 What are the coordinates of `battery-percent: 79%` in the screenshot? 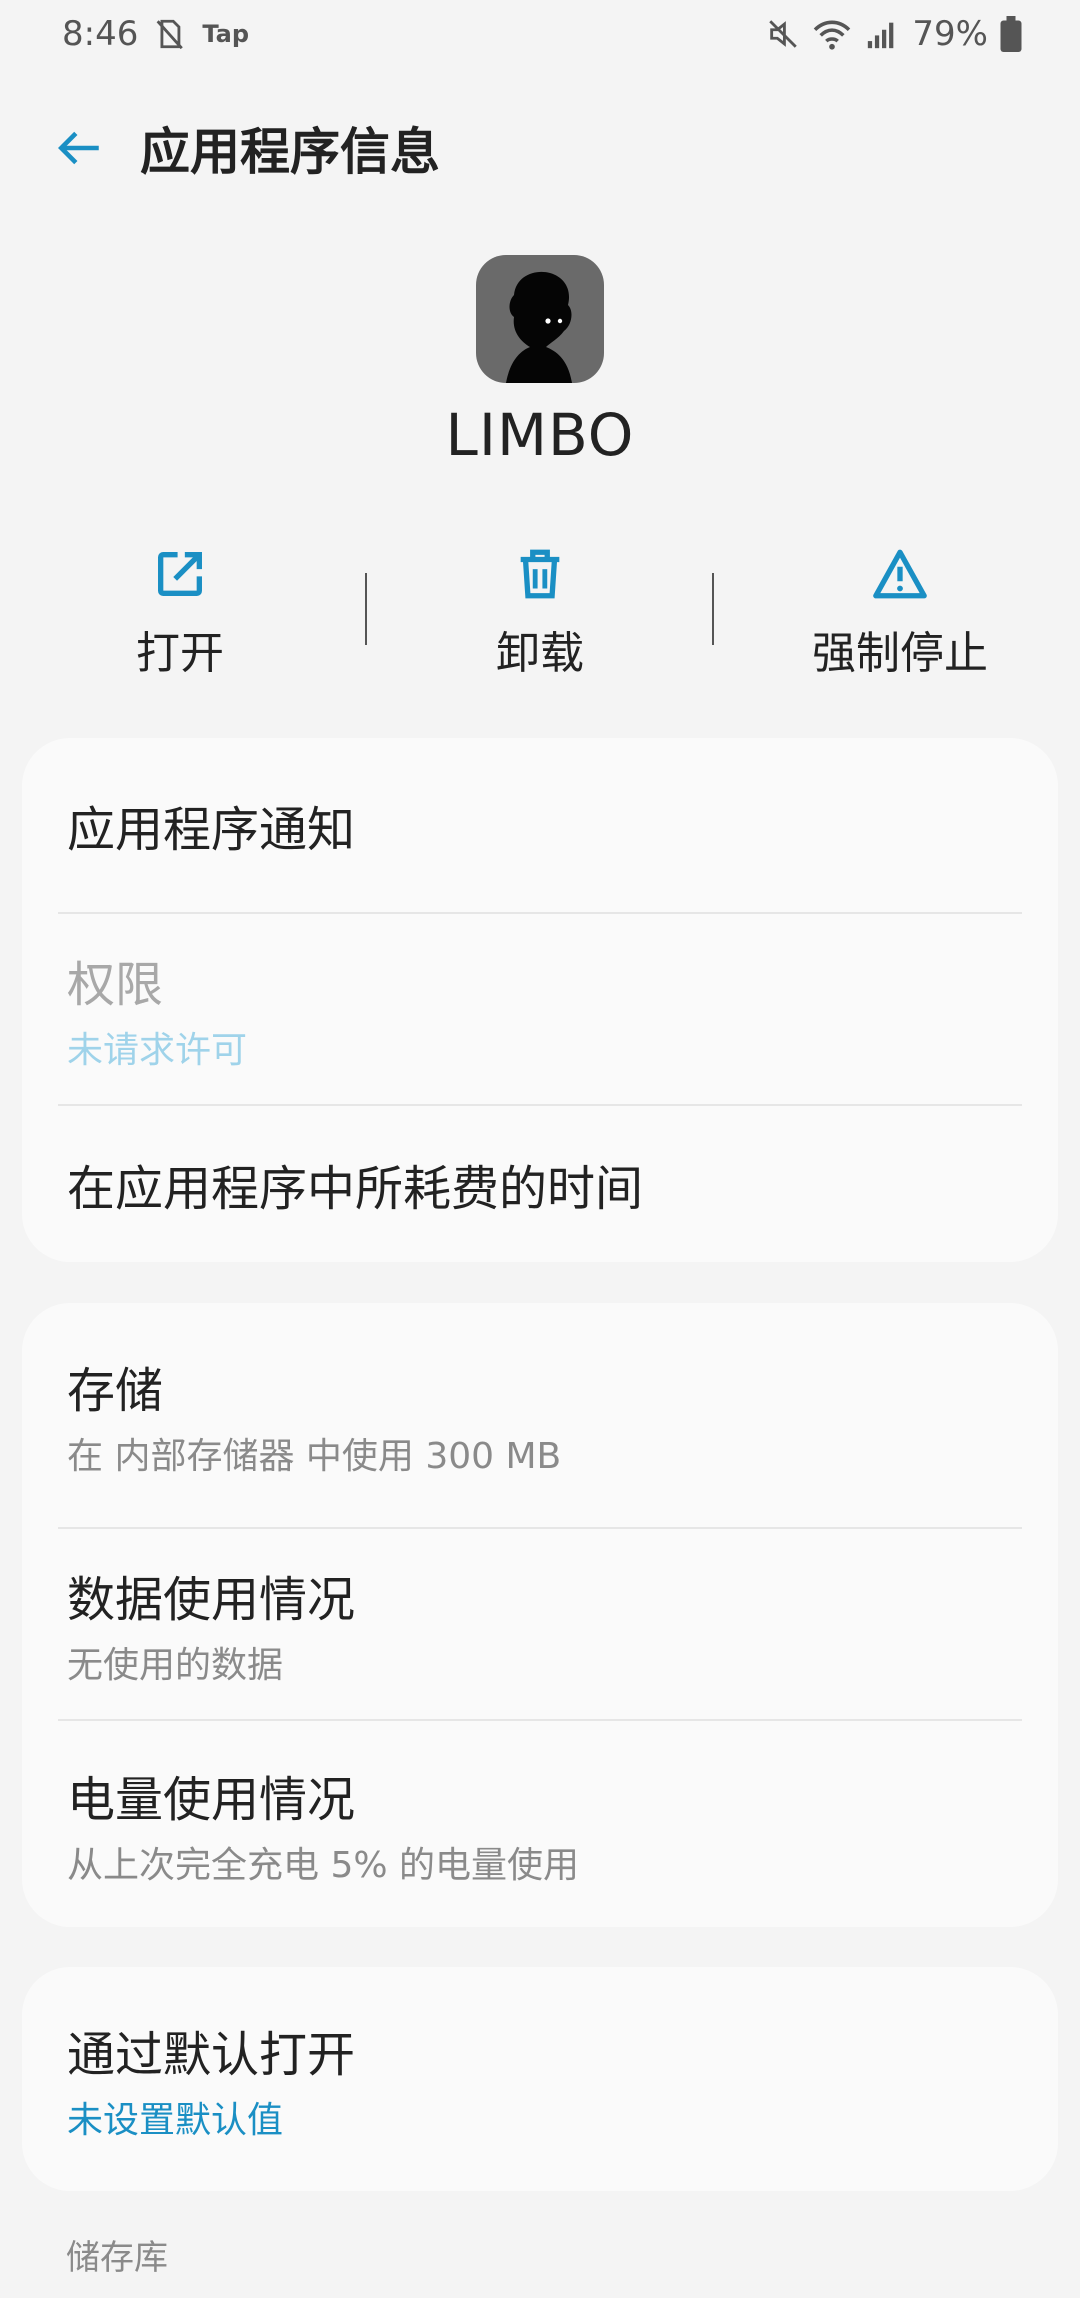 It's located at (950, 34).